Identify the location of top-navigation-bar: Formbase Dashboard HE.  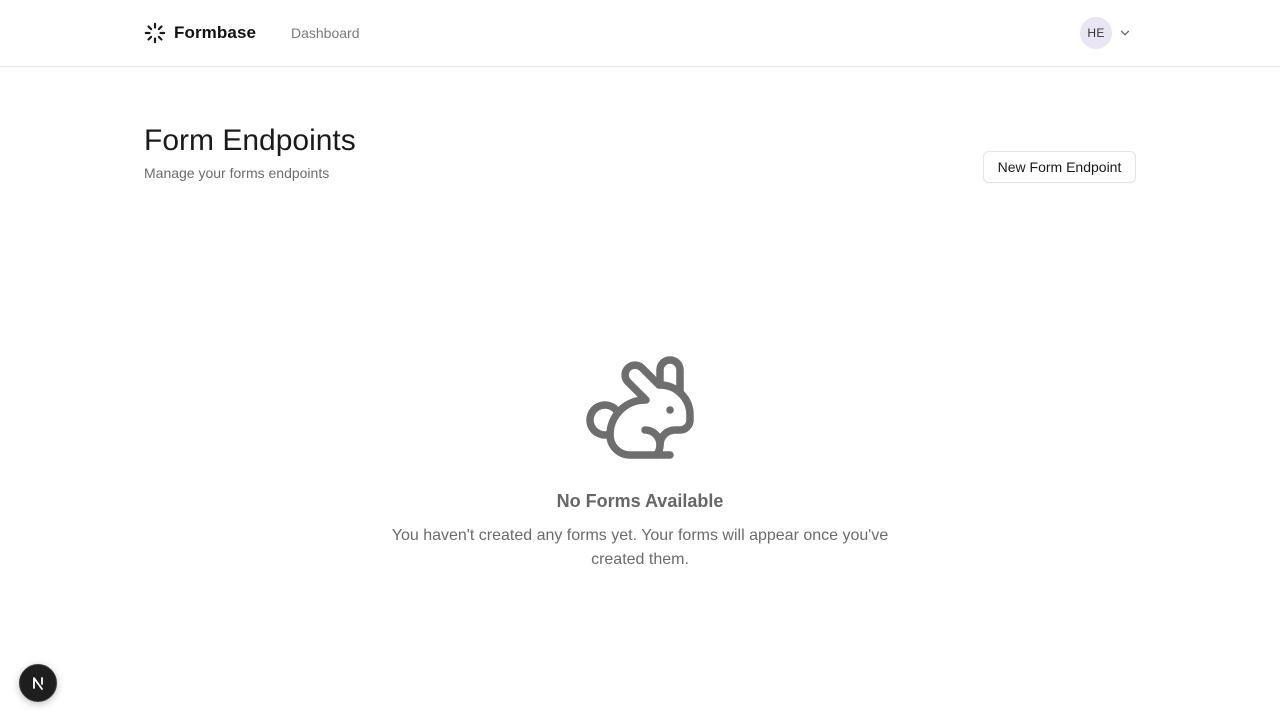
(640, 33).